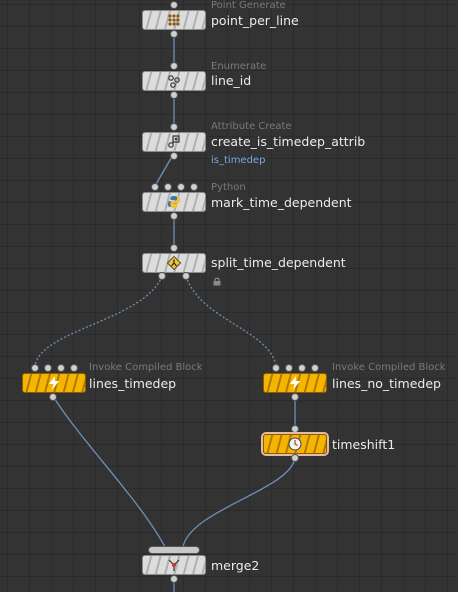 The image size is (458, 592). Describe the element at coordinates (231, 80) in the screenshot. I see `node-name-label: line_id` at that location.